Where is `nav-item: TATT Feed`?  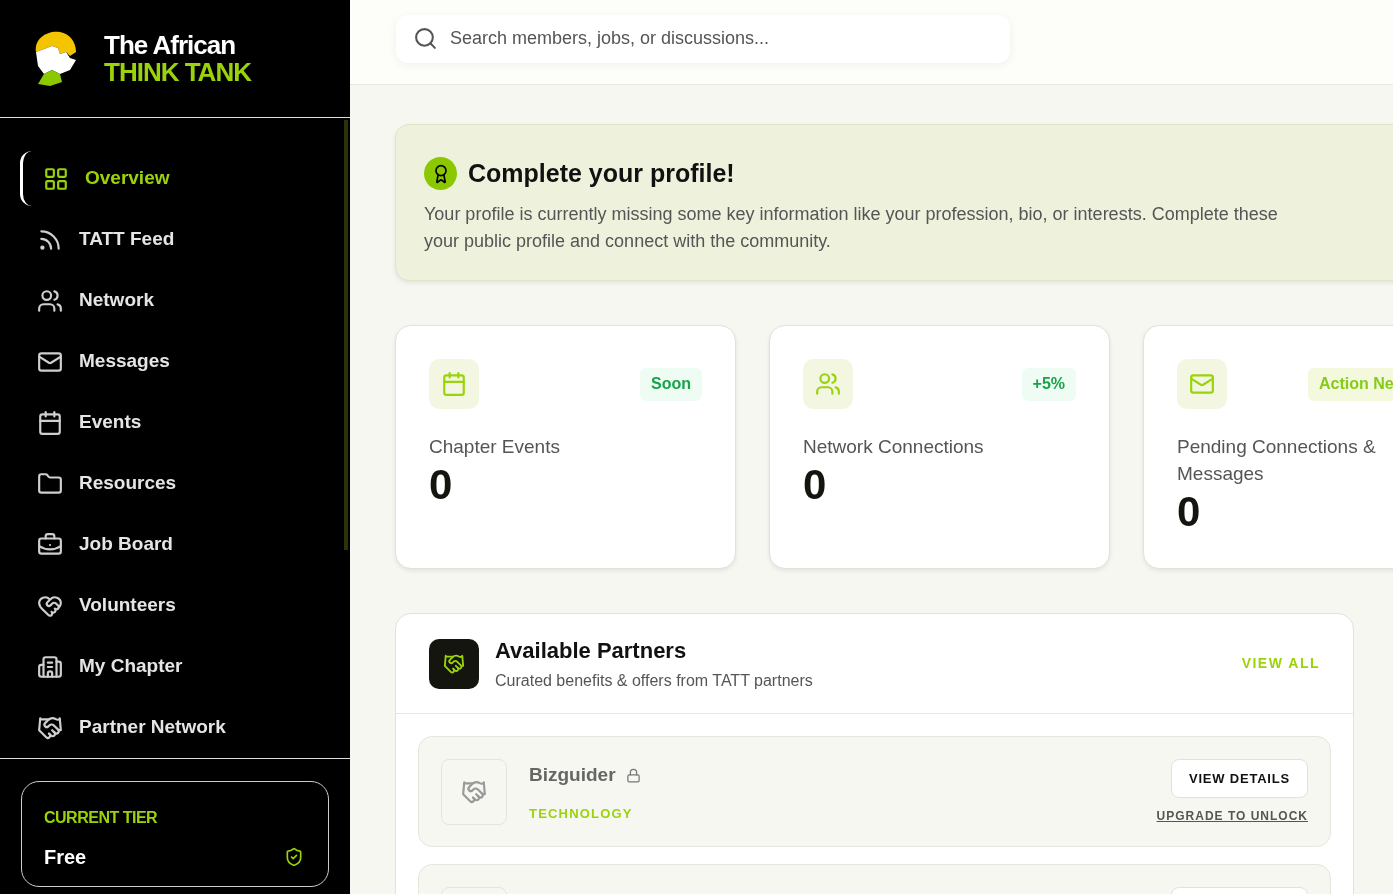
nav-item: TATT Feed is located at coordinates (170, 239).